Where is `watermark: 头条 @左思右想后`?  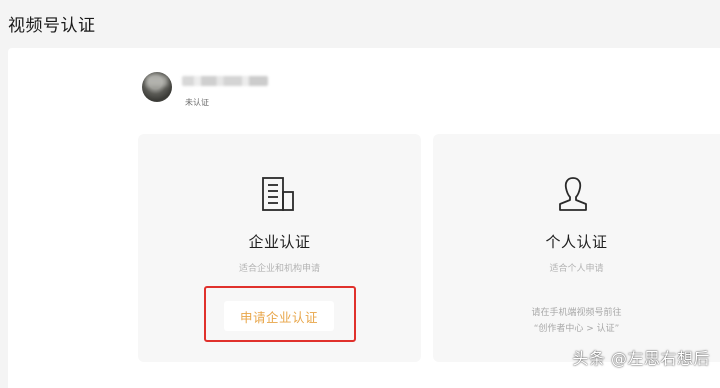
watermark: 头条 @左思右想后 is located at coordinates (641, 357).